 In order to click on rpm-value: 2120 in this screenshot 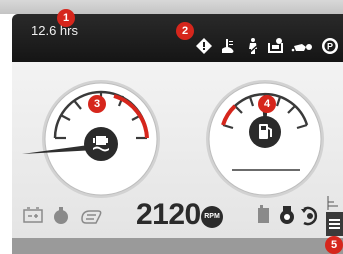, I will do `click(168, 214)`.